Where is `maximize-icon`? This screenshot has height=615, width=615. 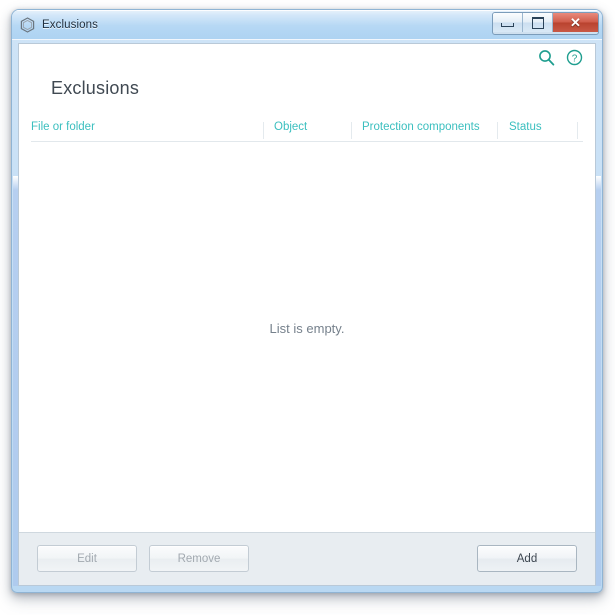 maximize-icon is located at coordinates (537, 22).